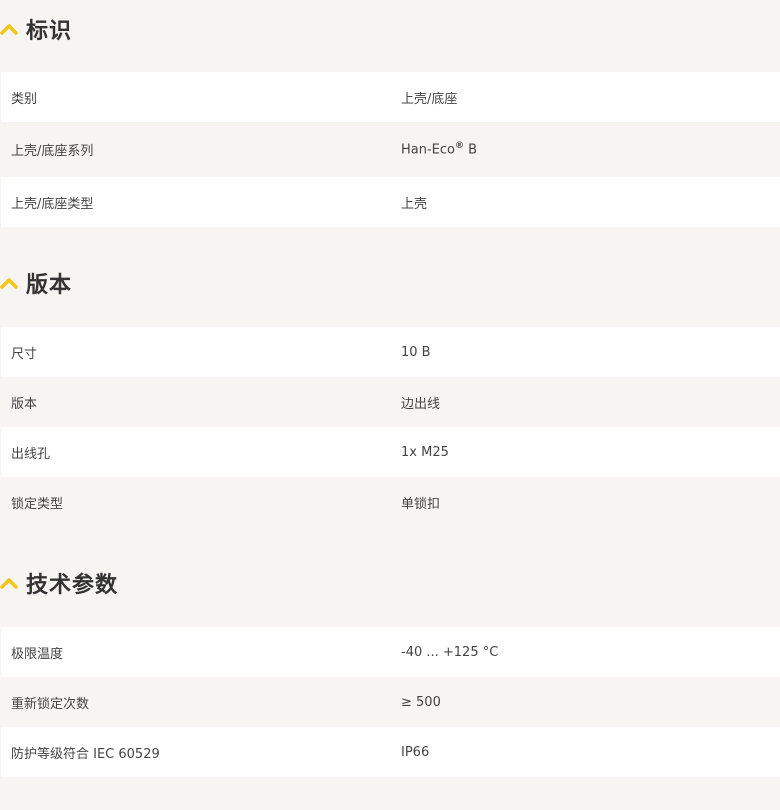  I want to click on value-suffix: B, so click(471, 150).